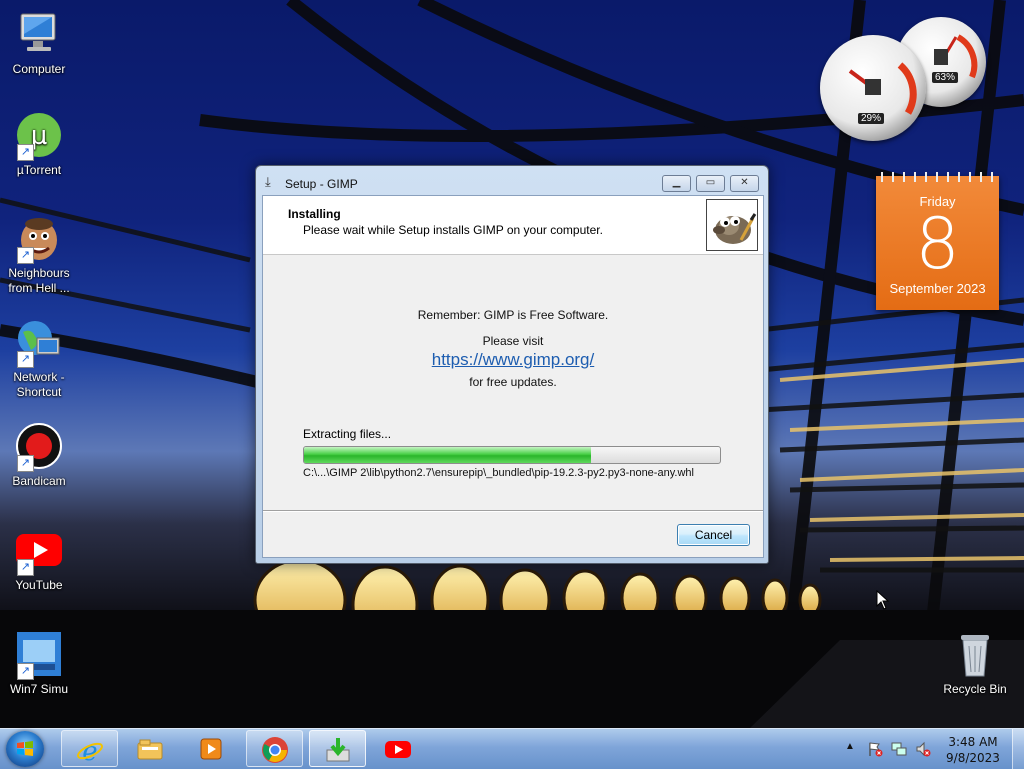 The width and height of the screenshot is (1024, 769). Describe the element at coordinates (268, 182) in the screenshot. I see `setup-installer-icon: ⤓` at that location.